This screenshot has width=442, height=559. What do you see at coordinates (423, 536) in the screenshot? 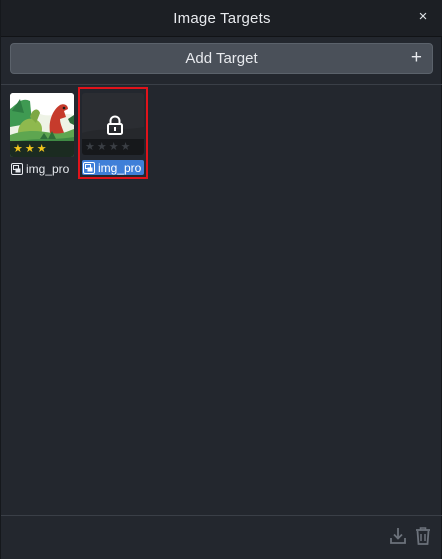
I see `trash-icon` at bounding box center [423, 536].